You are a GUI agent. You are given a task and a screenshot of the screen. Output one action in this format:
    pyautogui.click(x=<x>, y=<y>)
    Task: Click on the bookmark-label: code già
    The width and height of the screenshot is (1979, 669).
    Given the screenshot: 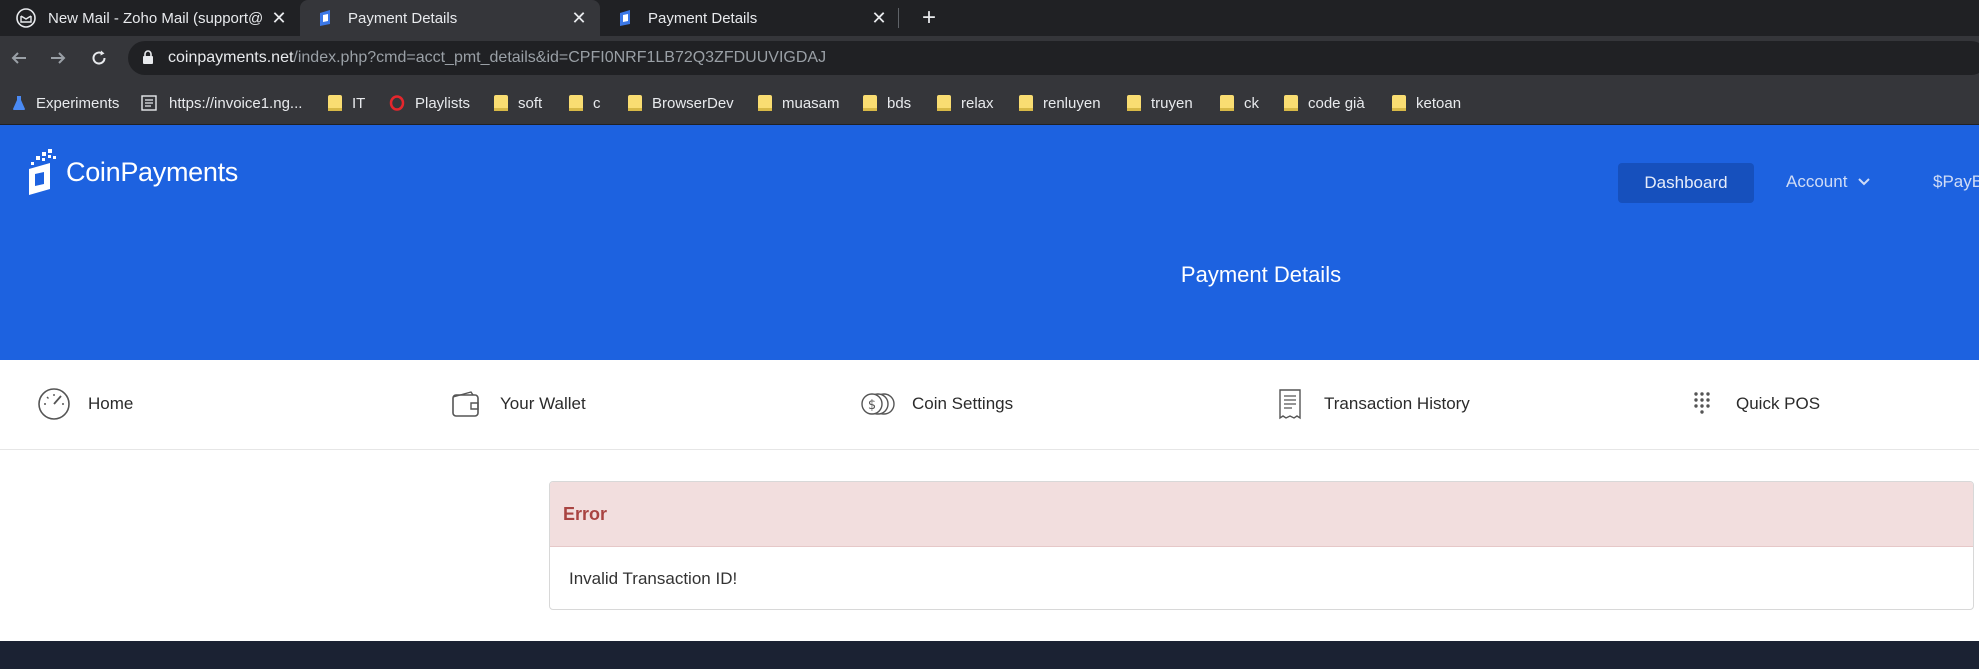 What is the action you would take?
    pyautogui.click(x=1336, y=103)
    